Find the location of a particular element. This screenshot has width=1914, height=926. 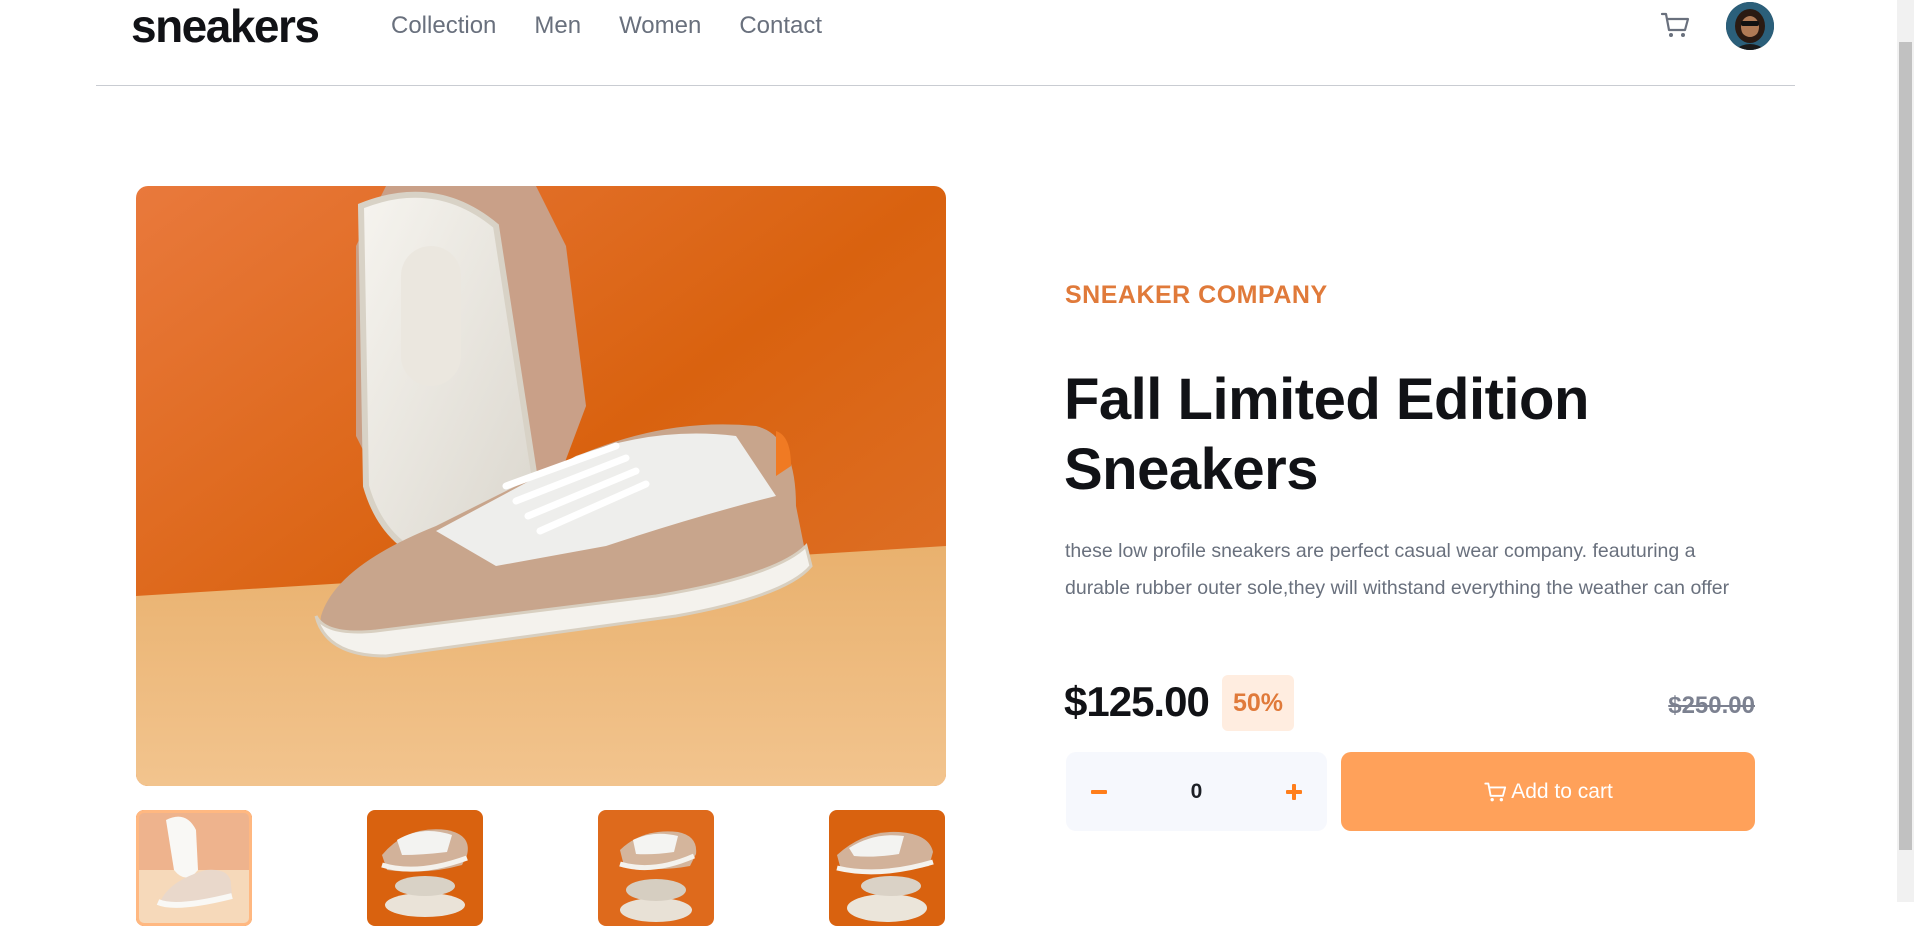

minus-icon is located at coordinates (1099, 791).